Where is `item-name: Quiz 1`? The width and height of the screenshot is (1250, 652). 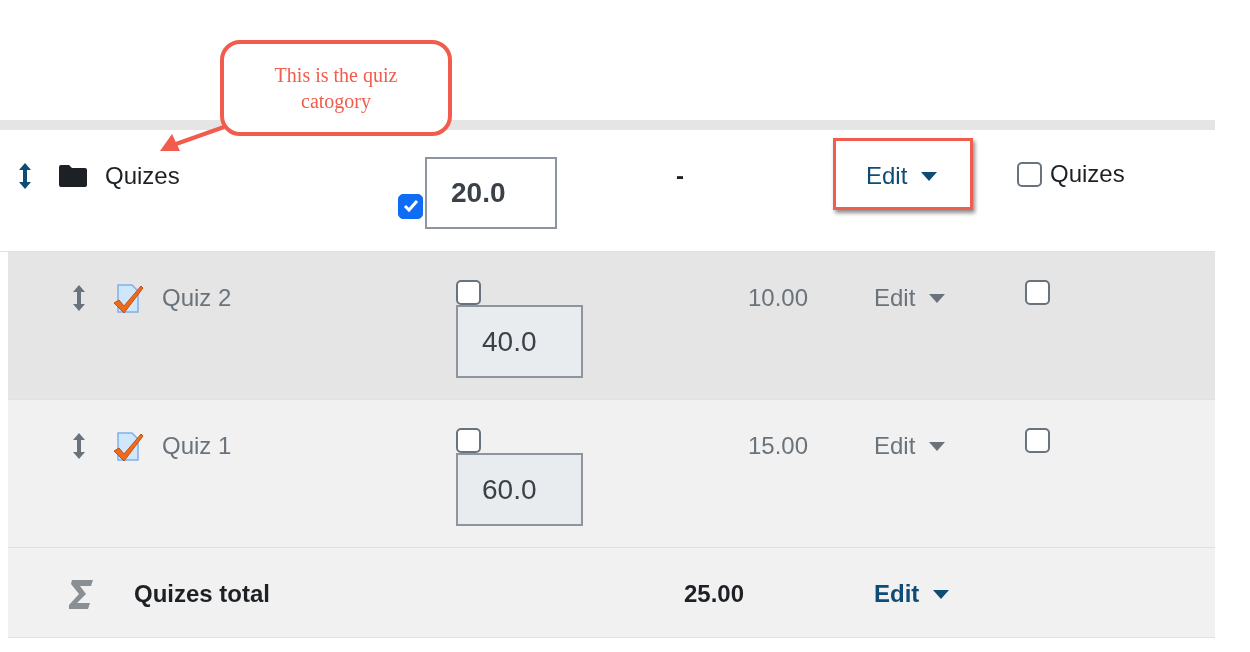 item-name: Quiz 1 is located at coordinates (197, 446).